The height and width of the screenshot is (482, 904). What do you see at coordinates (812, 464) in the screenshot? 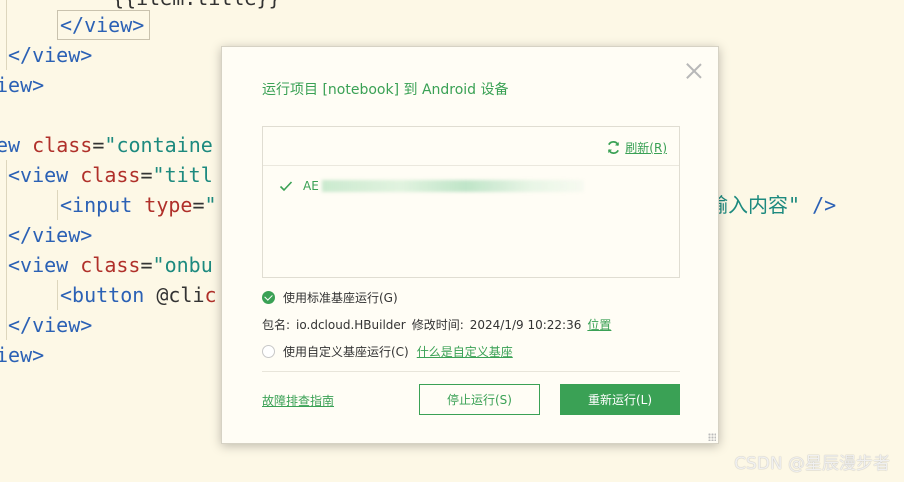
I see `watermark: CSDN @星辰漫步者` at bounding box center [812, 464].